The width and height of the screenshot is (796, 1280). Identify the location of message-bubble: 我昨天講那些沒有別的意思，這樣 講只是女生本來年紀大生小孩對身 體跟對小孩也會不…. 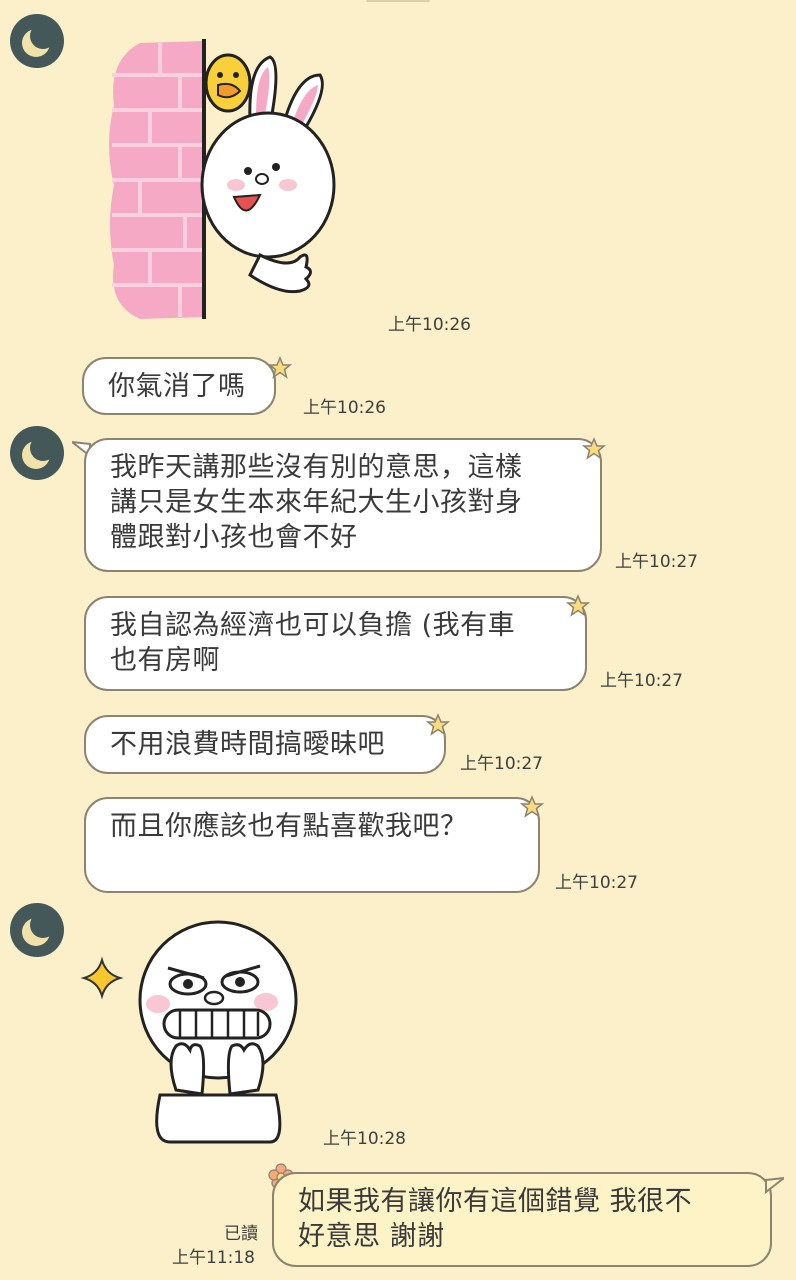
(343, 505).